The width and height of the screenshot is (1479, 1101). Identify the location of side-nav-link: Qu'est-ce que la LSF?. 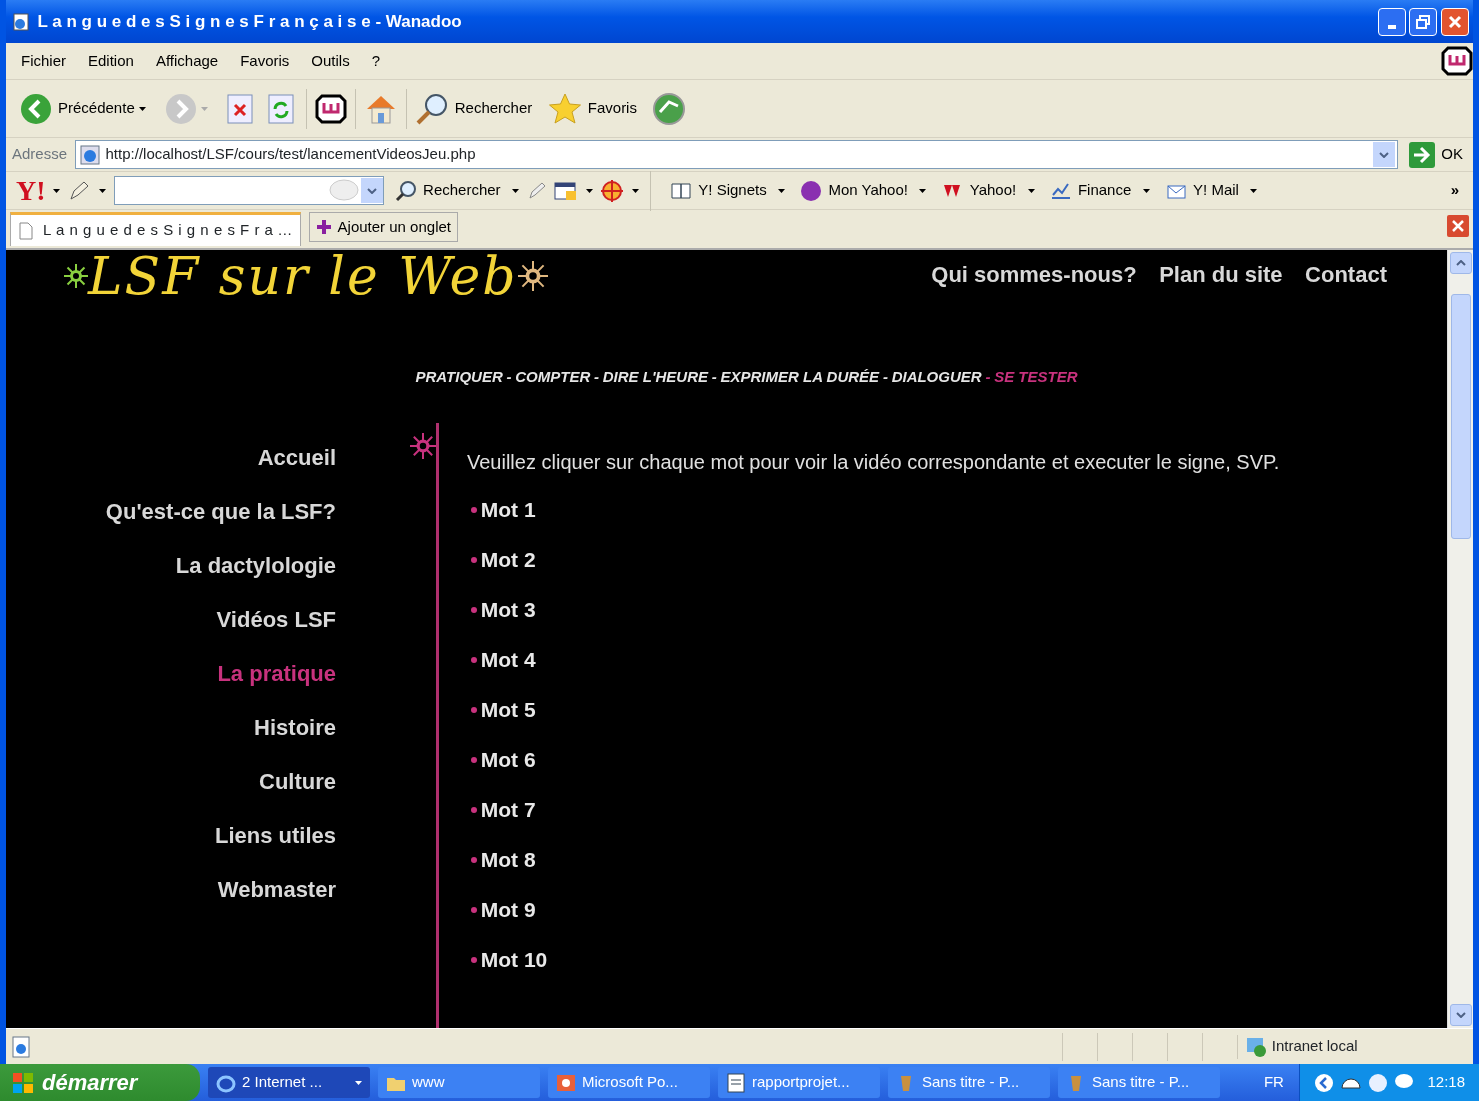
(171, 511).